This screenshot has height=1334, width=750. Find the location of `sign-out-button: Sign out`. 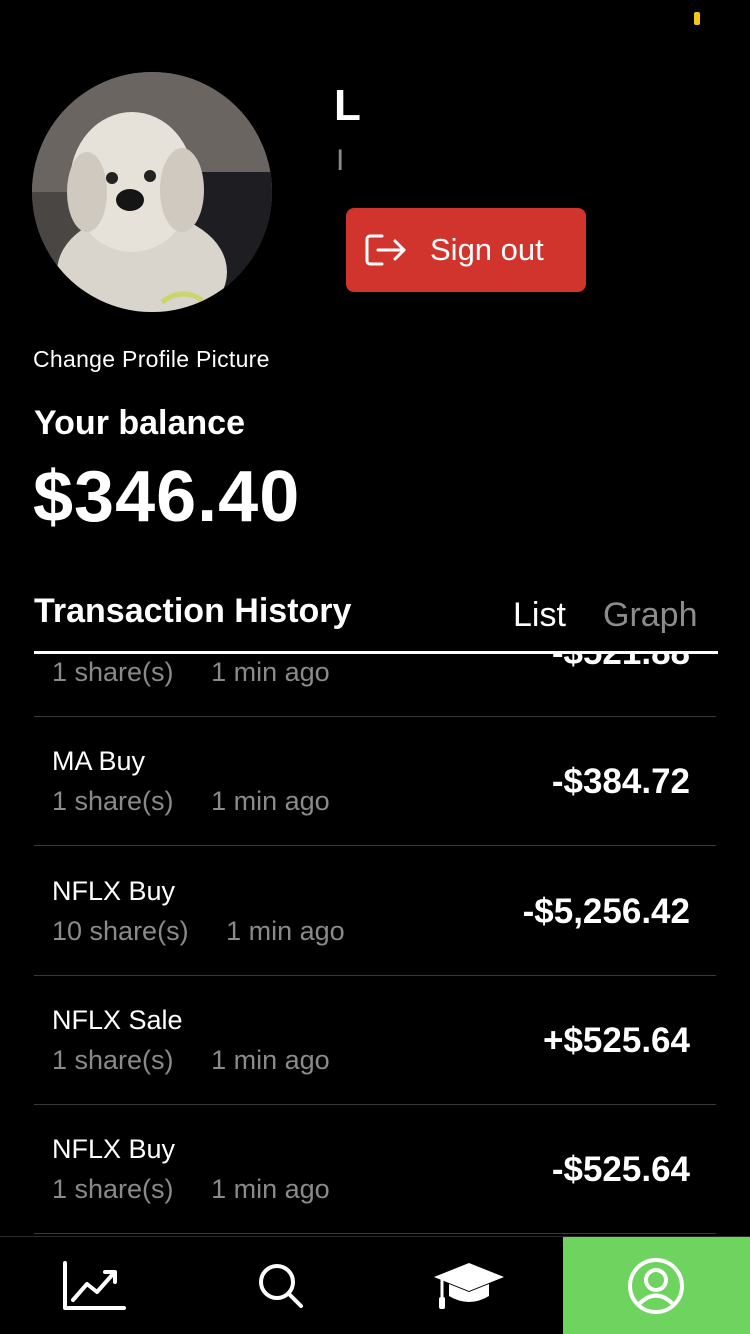

sign-out-button: Sign out is located at coordinates (466, 250).